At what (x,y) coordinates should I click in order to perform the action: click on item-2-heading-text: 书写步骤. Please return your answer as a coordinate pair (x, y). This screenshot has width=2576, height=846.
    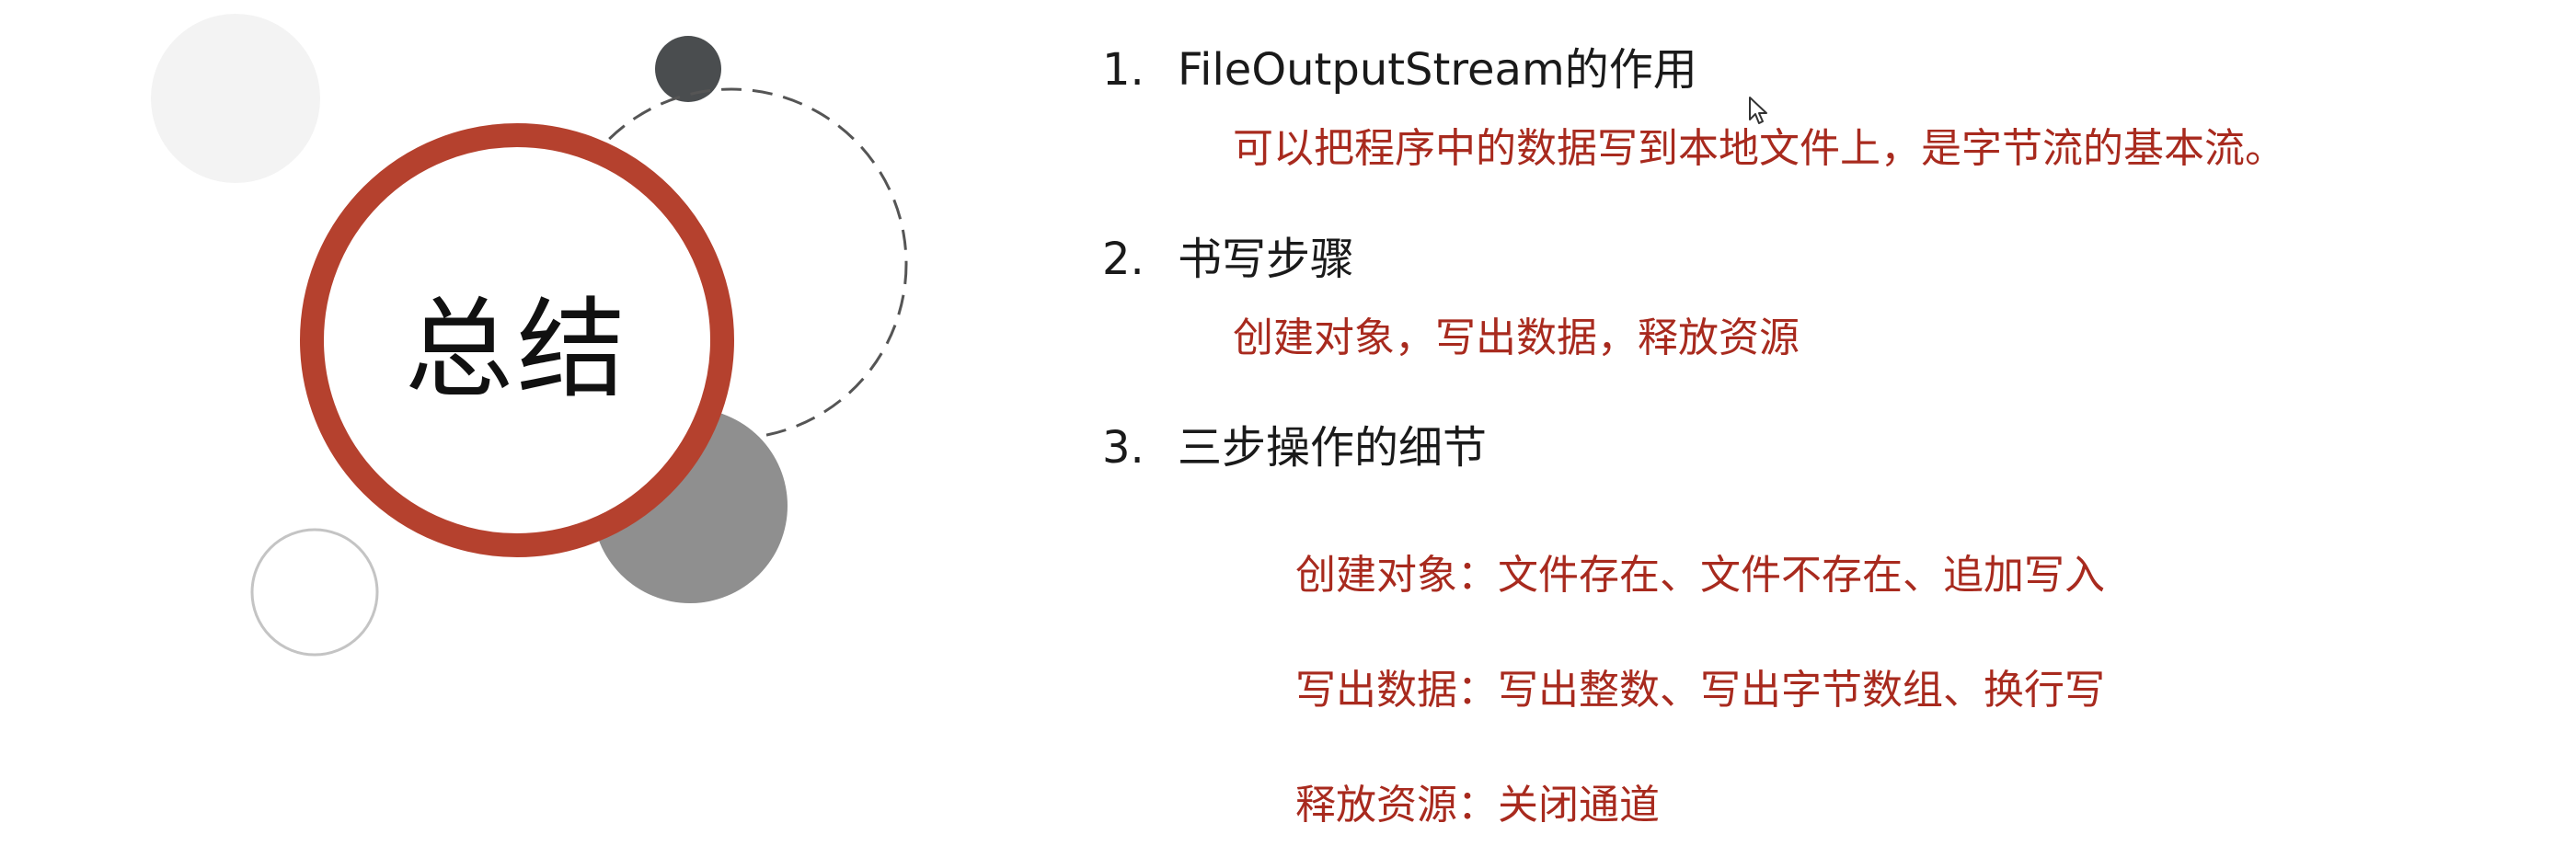
    Looking at the image, I should click on (1266, 259).